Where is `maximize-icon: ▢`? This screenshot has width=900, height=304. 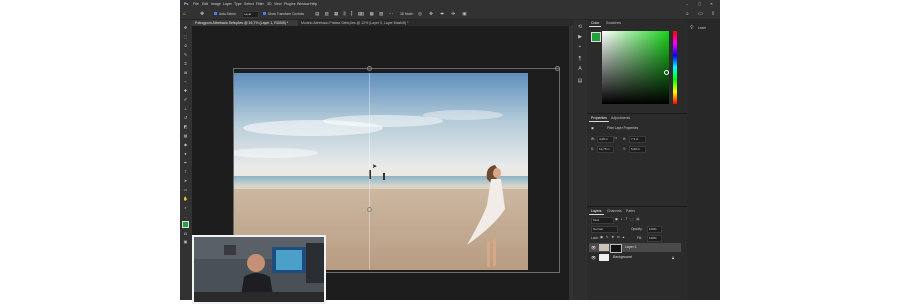
maximize-icon: ▢ is located at coordinates (699, 4).